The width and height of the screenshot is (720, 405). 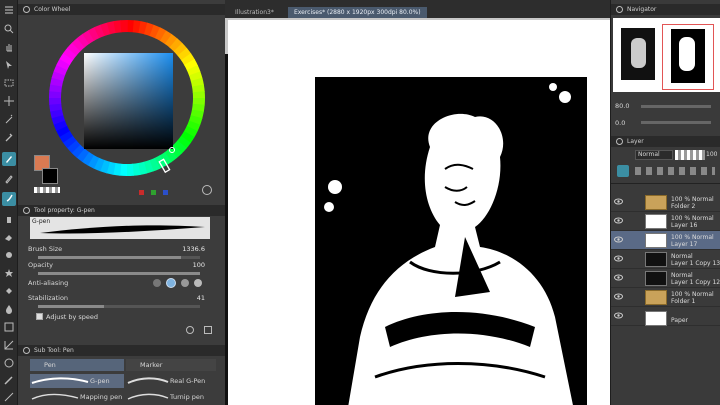 What do you see at coordinates (254, 12) in the screenshot?
I see `tab-illustration3: Illustration3*` at bounding box center [254, 12].